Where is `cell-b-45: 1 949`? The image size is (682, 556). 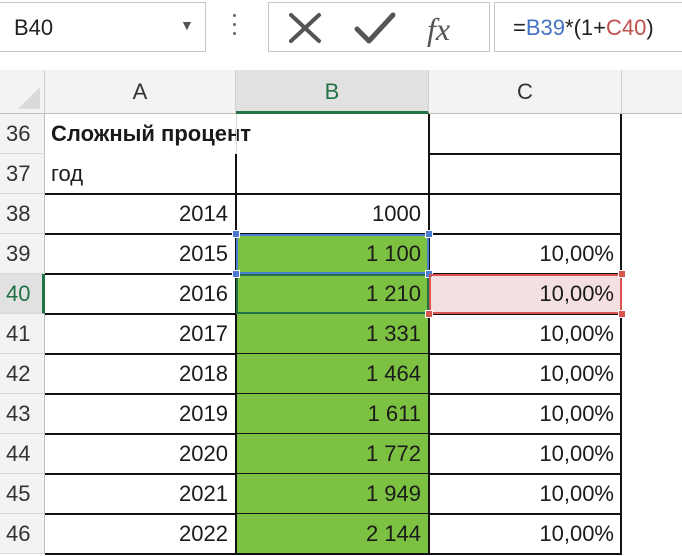 cell-b-45: 1 949 is located at coordinates (332, 494).